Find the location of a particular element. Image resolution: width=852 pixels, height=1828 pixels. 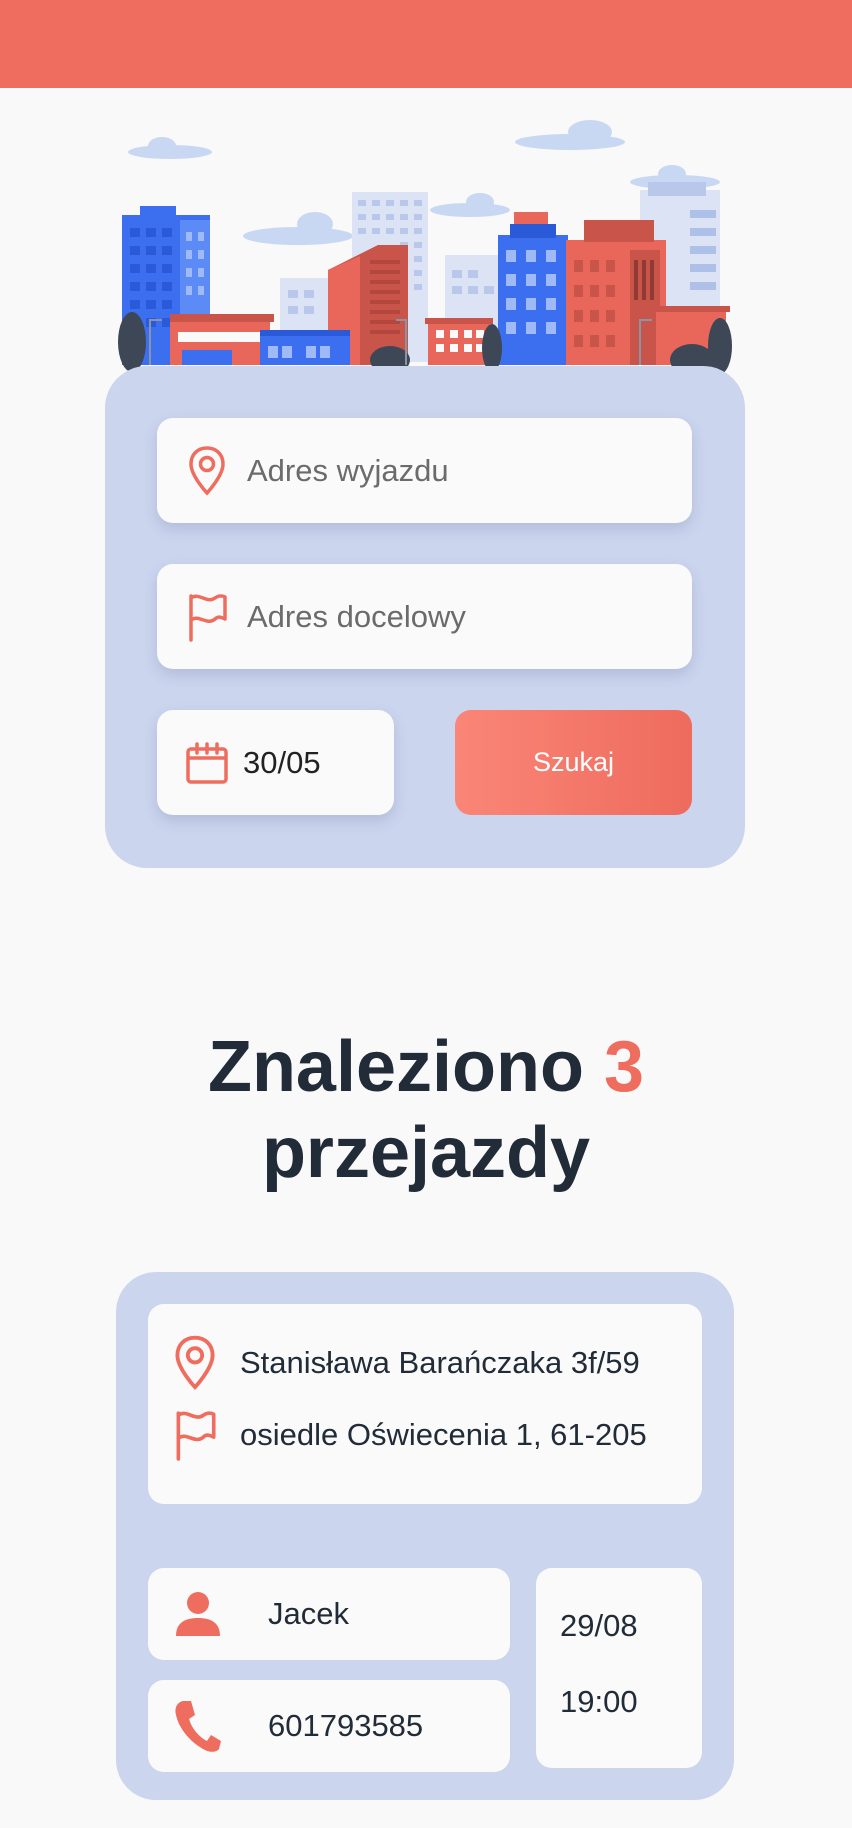

search-button: Szukaj is located at coordinates (573, 762).